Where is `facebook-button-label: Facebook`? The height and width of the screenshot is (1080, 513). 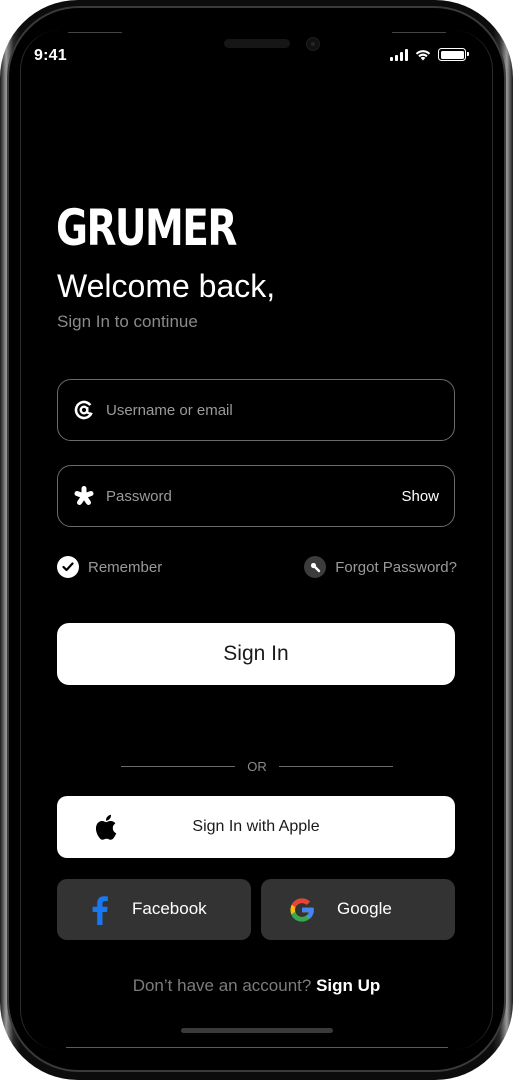
facebook-button-label: Facebook is located at coordinates (169, 908).